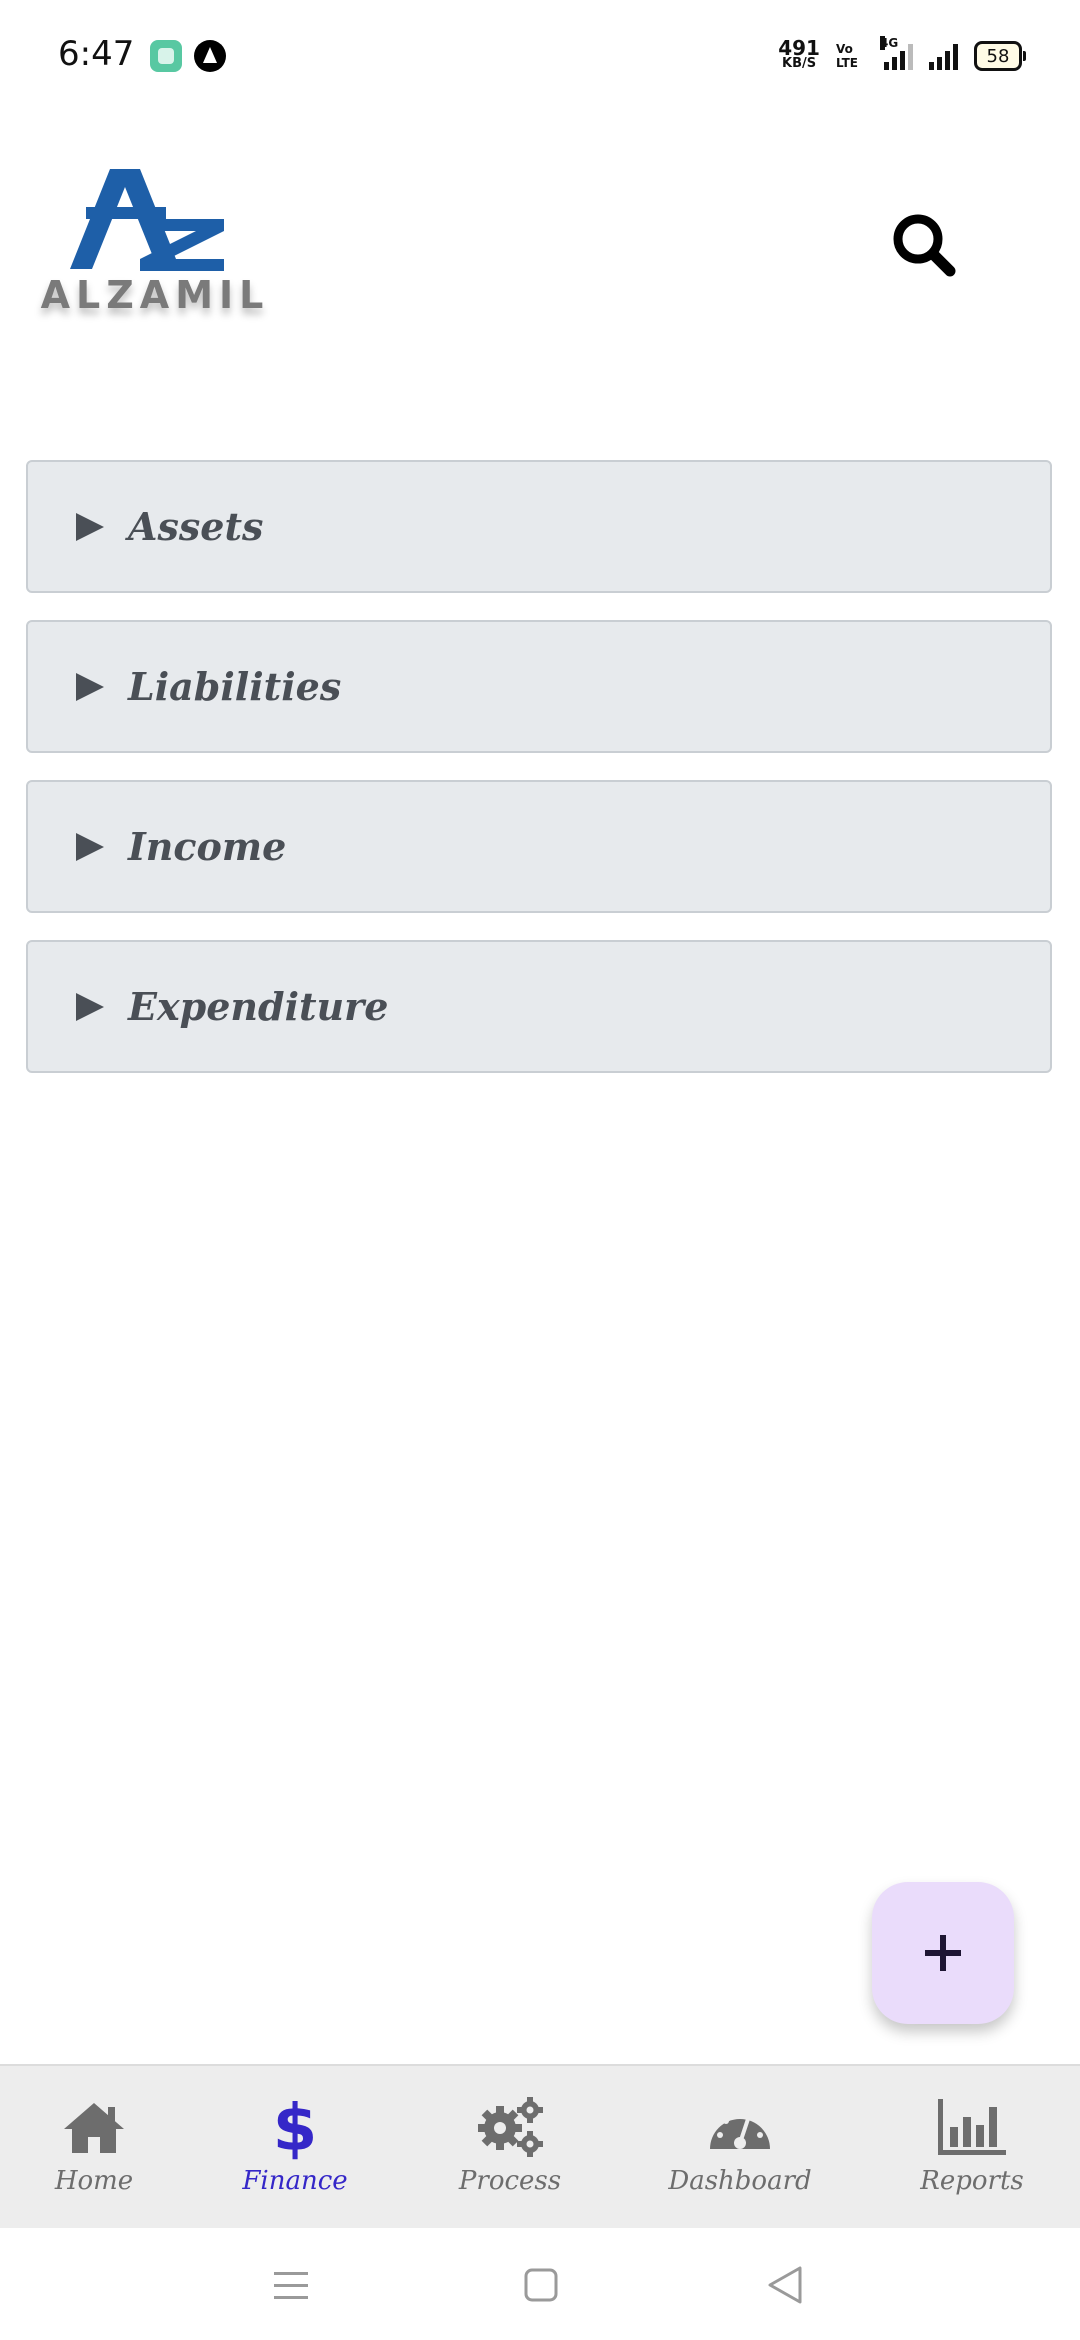  I want to click on signal-4g-icon: 4G, so click(896, 53).